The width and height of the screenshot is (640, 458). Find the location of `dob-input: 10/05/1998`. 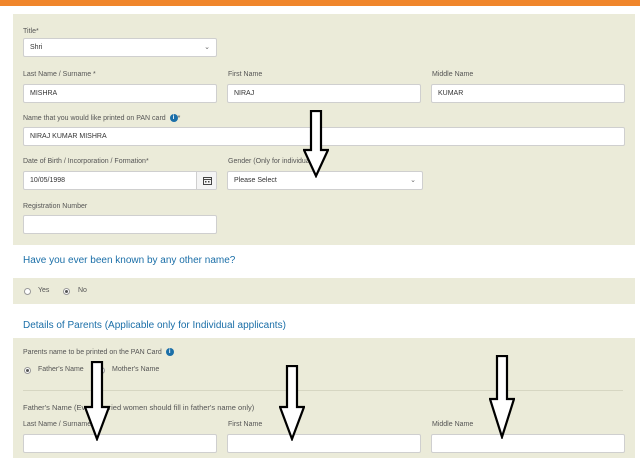

dob-input: 10/05/1998 is located at coordinates (120, 180).